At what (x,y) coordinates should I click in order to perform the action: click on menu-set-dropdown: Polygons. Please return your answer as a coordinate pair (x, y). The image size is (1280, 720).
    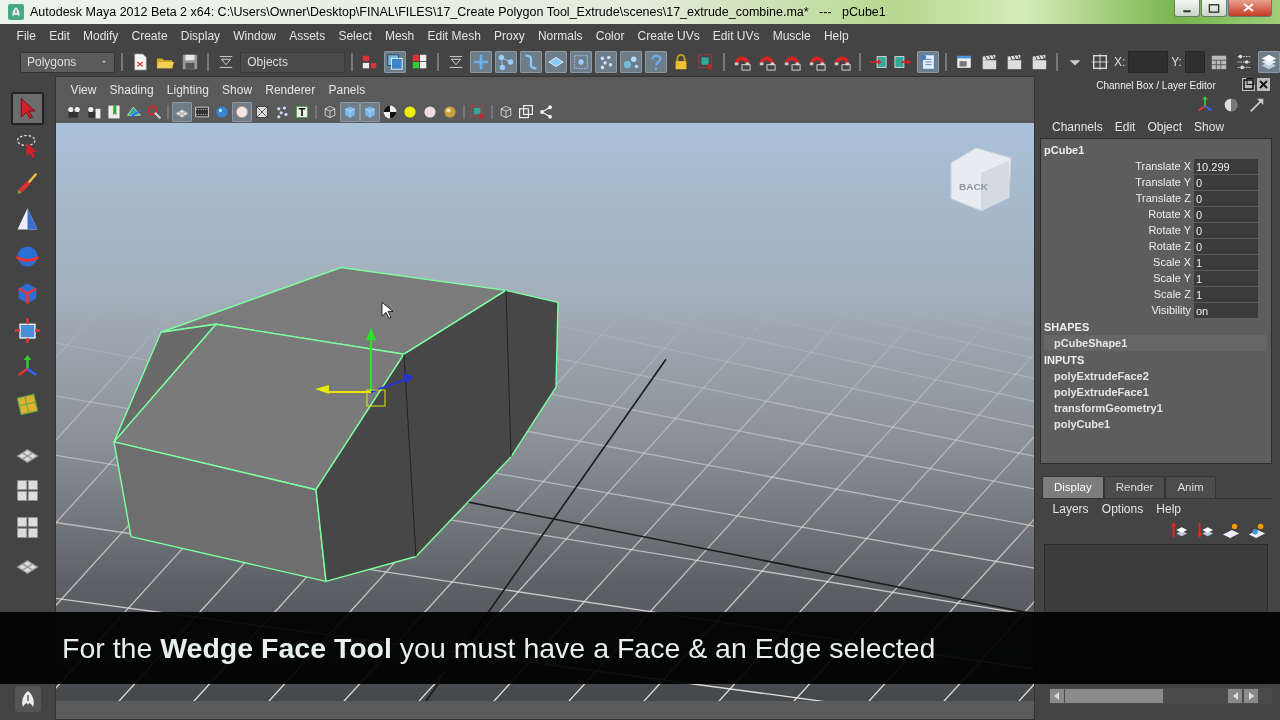
    Looking at the image, I should click on (68, 62).